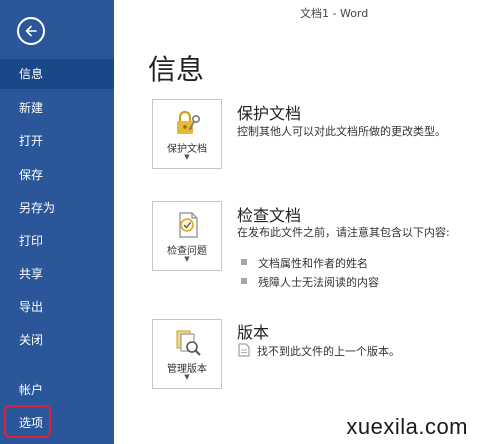 The image size is (480, 444). Describe the element at coordinates (57, 74) in the screenshot. I see `sidebar-item-info: 信息` at that location.